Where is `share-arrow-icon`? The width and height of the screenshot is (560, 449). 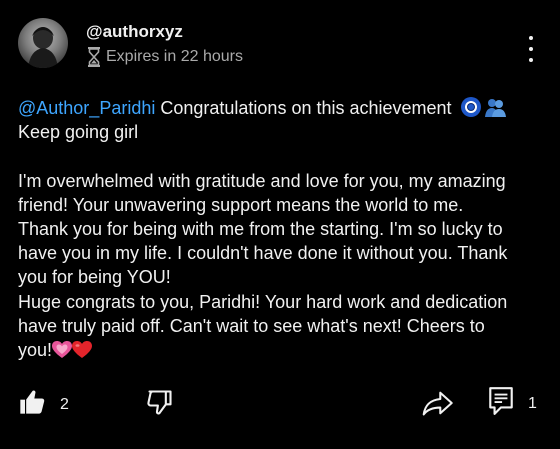
share-arrow-icon is located at coordinates (438, 405).